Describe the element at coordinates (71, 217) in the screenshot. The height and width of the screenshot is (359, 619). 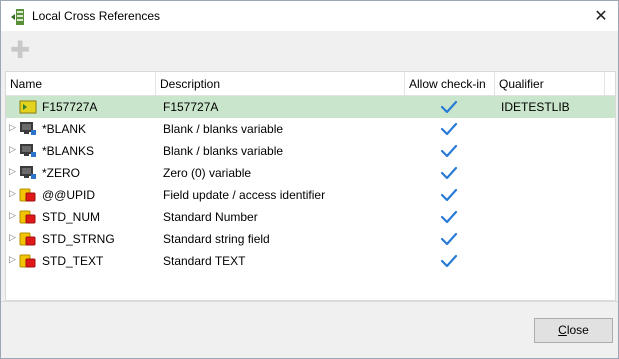
I see `name-cell: STD_NUM` at that location.